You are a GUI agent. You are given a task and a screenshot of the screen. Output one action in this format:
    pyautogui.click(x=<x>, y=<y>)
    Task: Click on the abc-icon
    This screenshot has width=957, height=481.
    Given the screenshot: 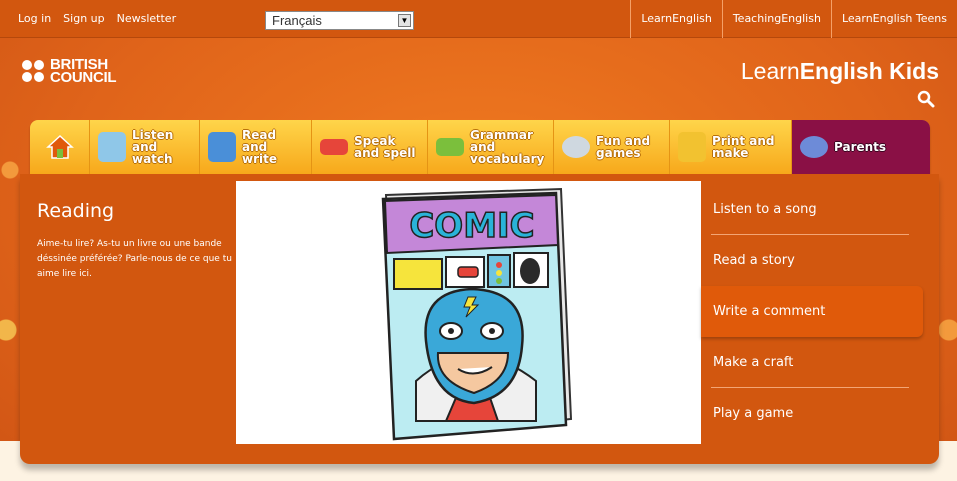 What is the action you would take?
    pyautogui.click(x=334, y=147)
    